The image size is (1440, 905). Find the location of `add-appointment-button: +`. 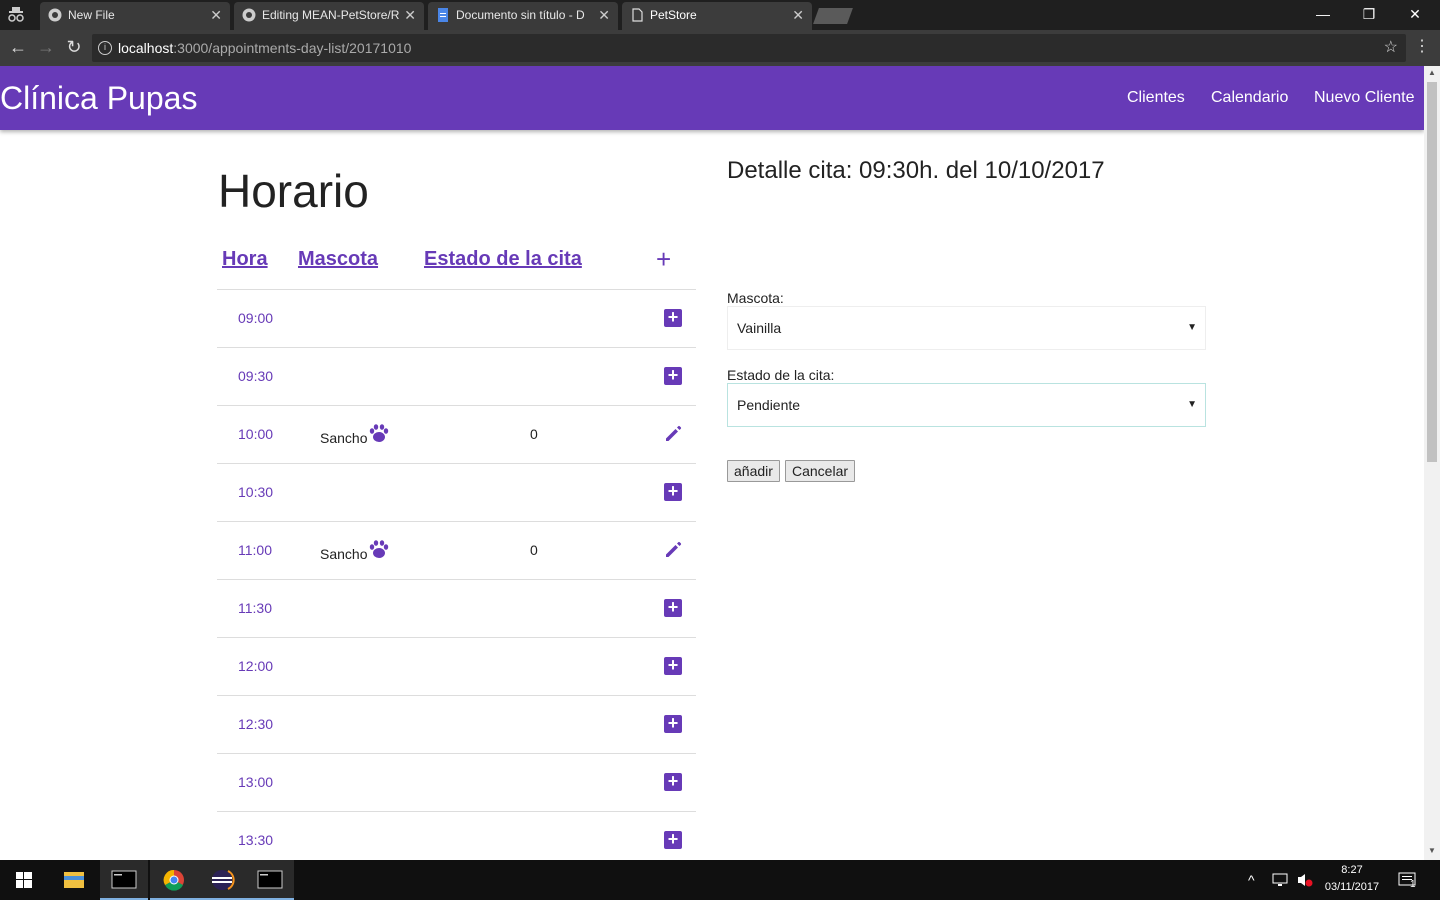

add-appointment-button: + is located at coordinates (663, 259).